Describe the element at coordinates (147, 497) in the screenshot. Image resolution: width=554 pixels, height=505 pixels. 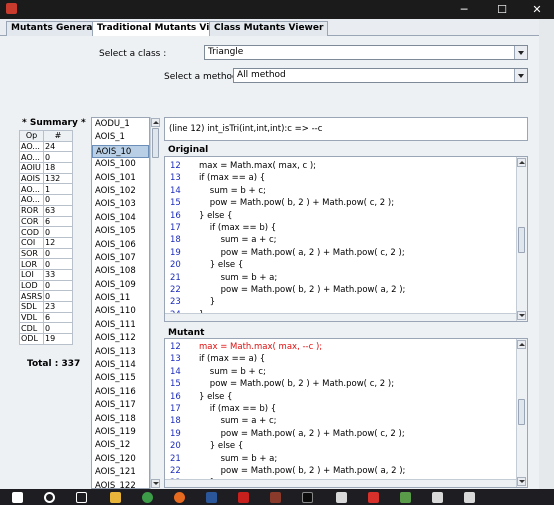
I see `chrome-icon` at that location.